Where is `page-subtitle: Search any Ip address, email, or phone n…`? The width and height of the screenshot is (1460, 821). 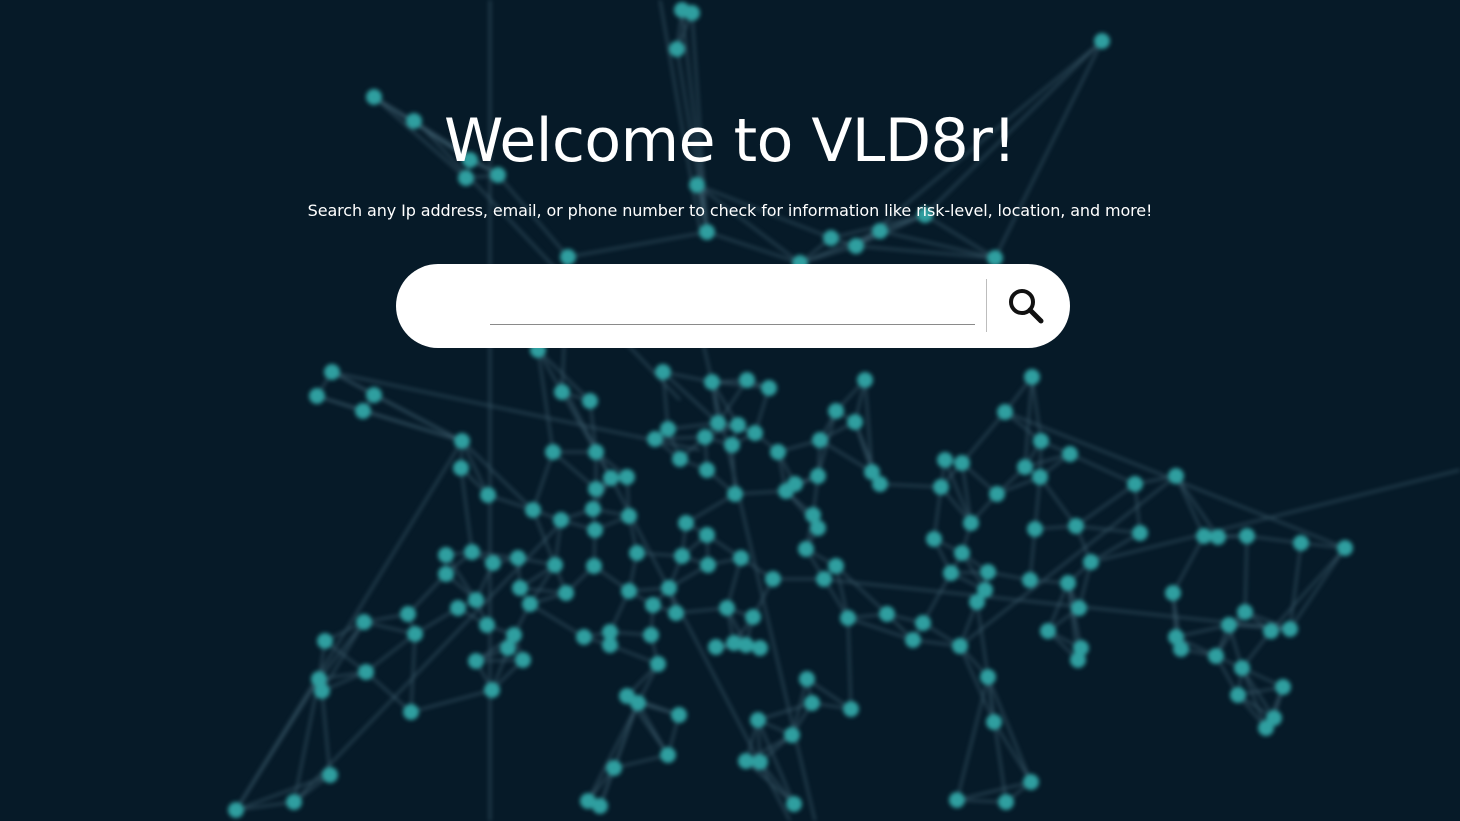
page-subtitle: Search any Ip address, email, or phone n… is located at coordinates (730, 210).